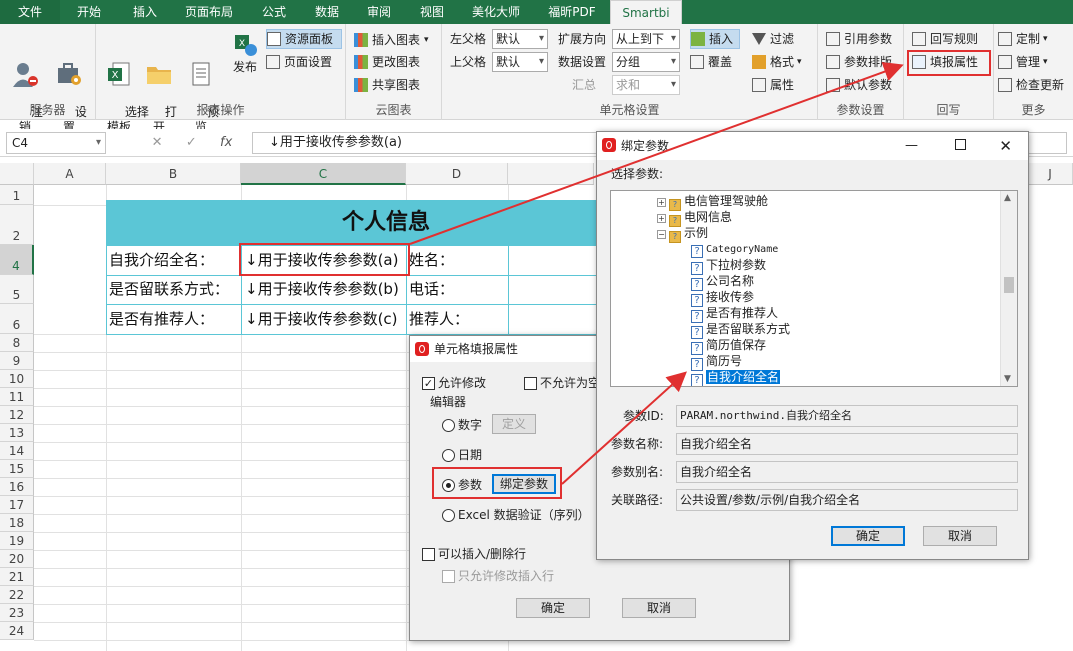 The height and width of the screenshot is (651, 1073). Describe the element at coordinates (740, 330) in the screenshot. I see `tree-leaf: ? 是否留联系方式` at that location.